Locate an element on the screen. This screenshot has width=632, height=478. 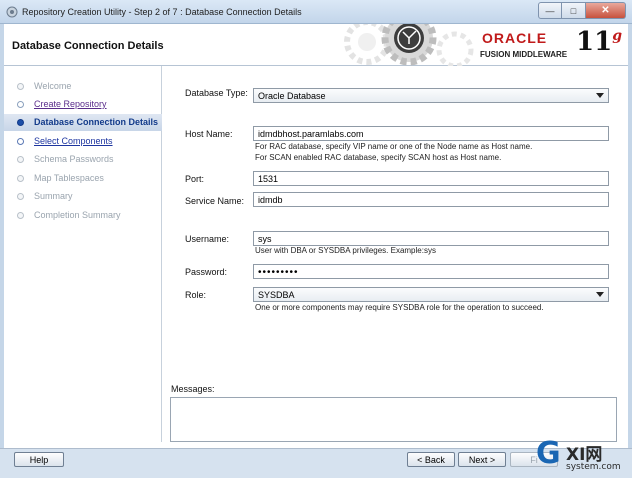
nav-item-select-components: Select Components is located at coordinates (83, 141).